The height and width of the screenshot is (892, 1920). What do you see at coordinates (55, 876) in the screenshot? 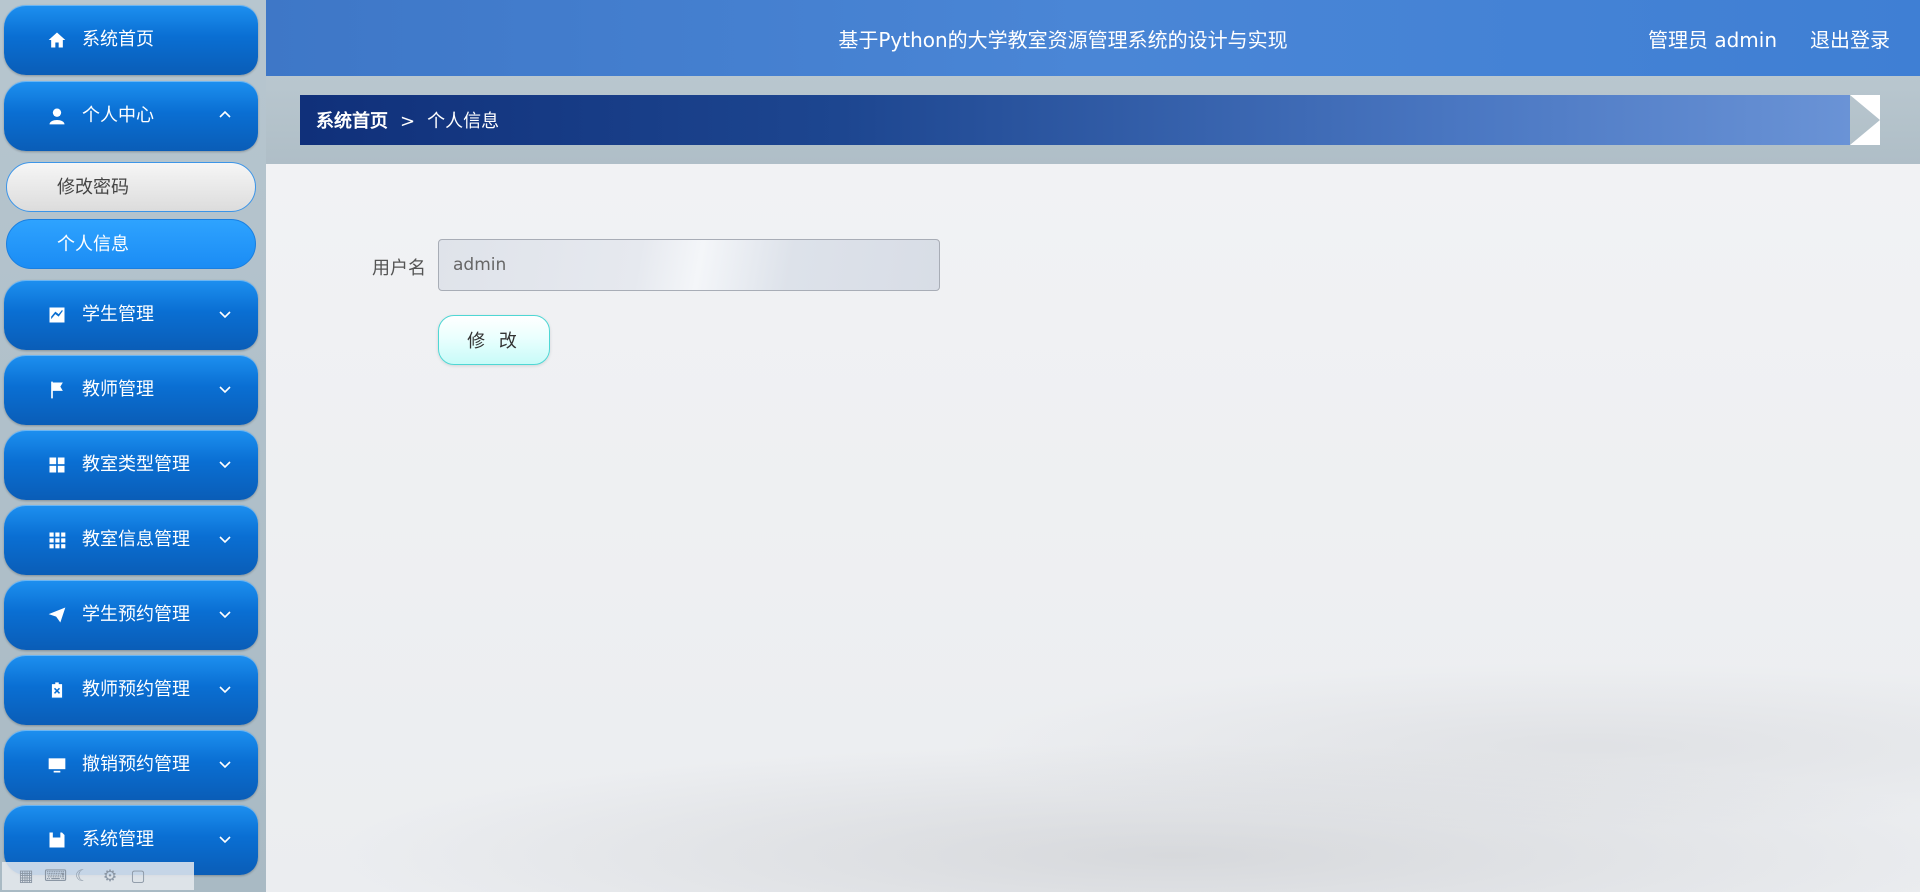
I see `keyboard-icon: ⌨` at bounding box center [55, 876].